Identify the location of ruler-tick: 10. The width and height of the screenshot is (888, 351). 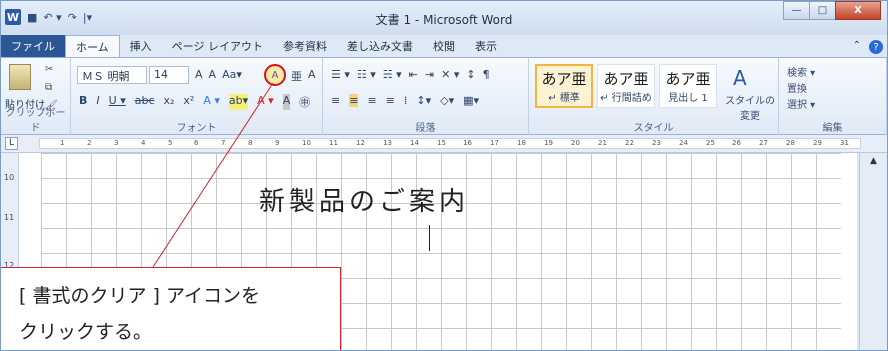
(306, 143).